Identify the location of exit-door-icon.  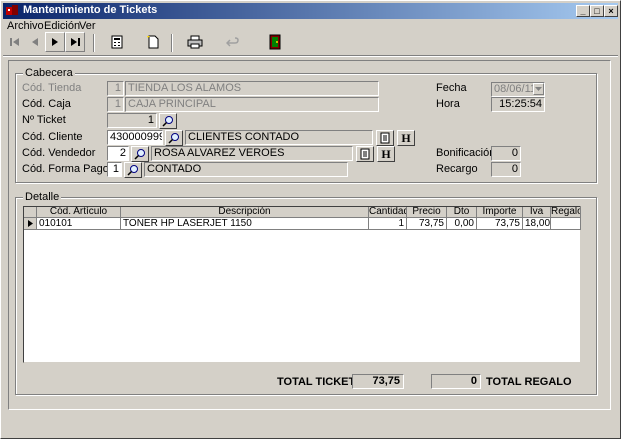
(275, 42).